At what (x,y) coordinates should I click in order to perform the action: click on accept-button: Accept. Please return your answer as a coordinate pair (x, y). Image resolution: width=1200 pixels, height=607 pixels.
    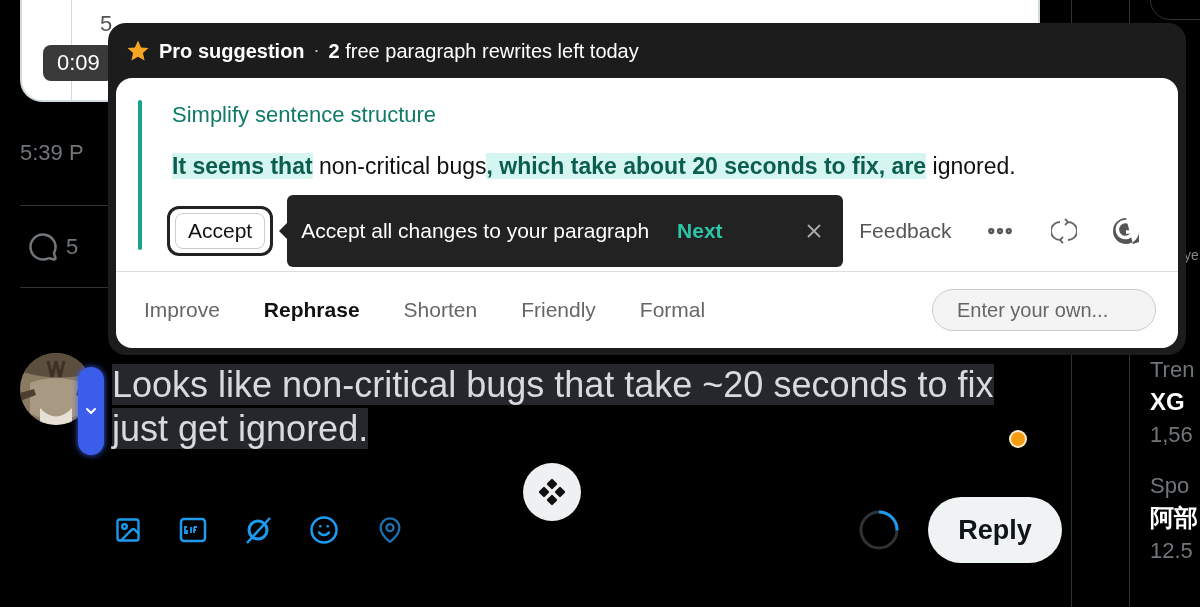
    Looking at the image, I should click on (220, 231).